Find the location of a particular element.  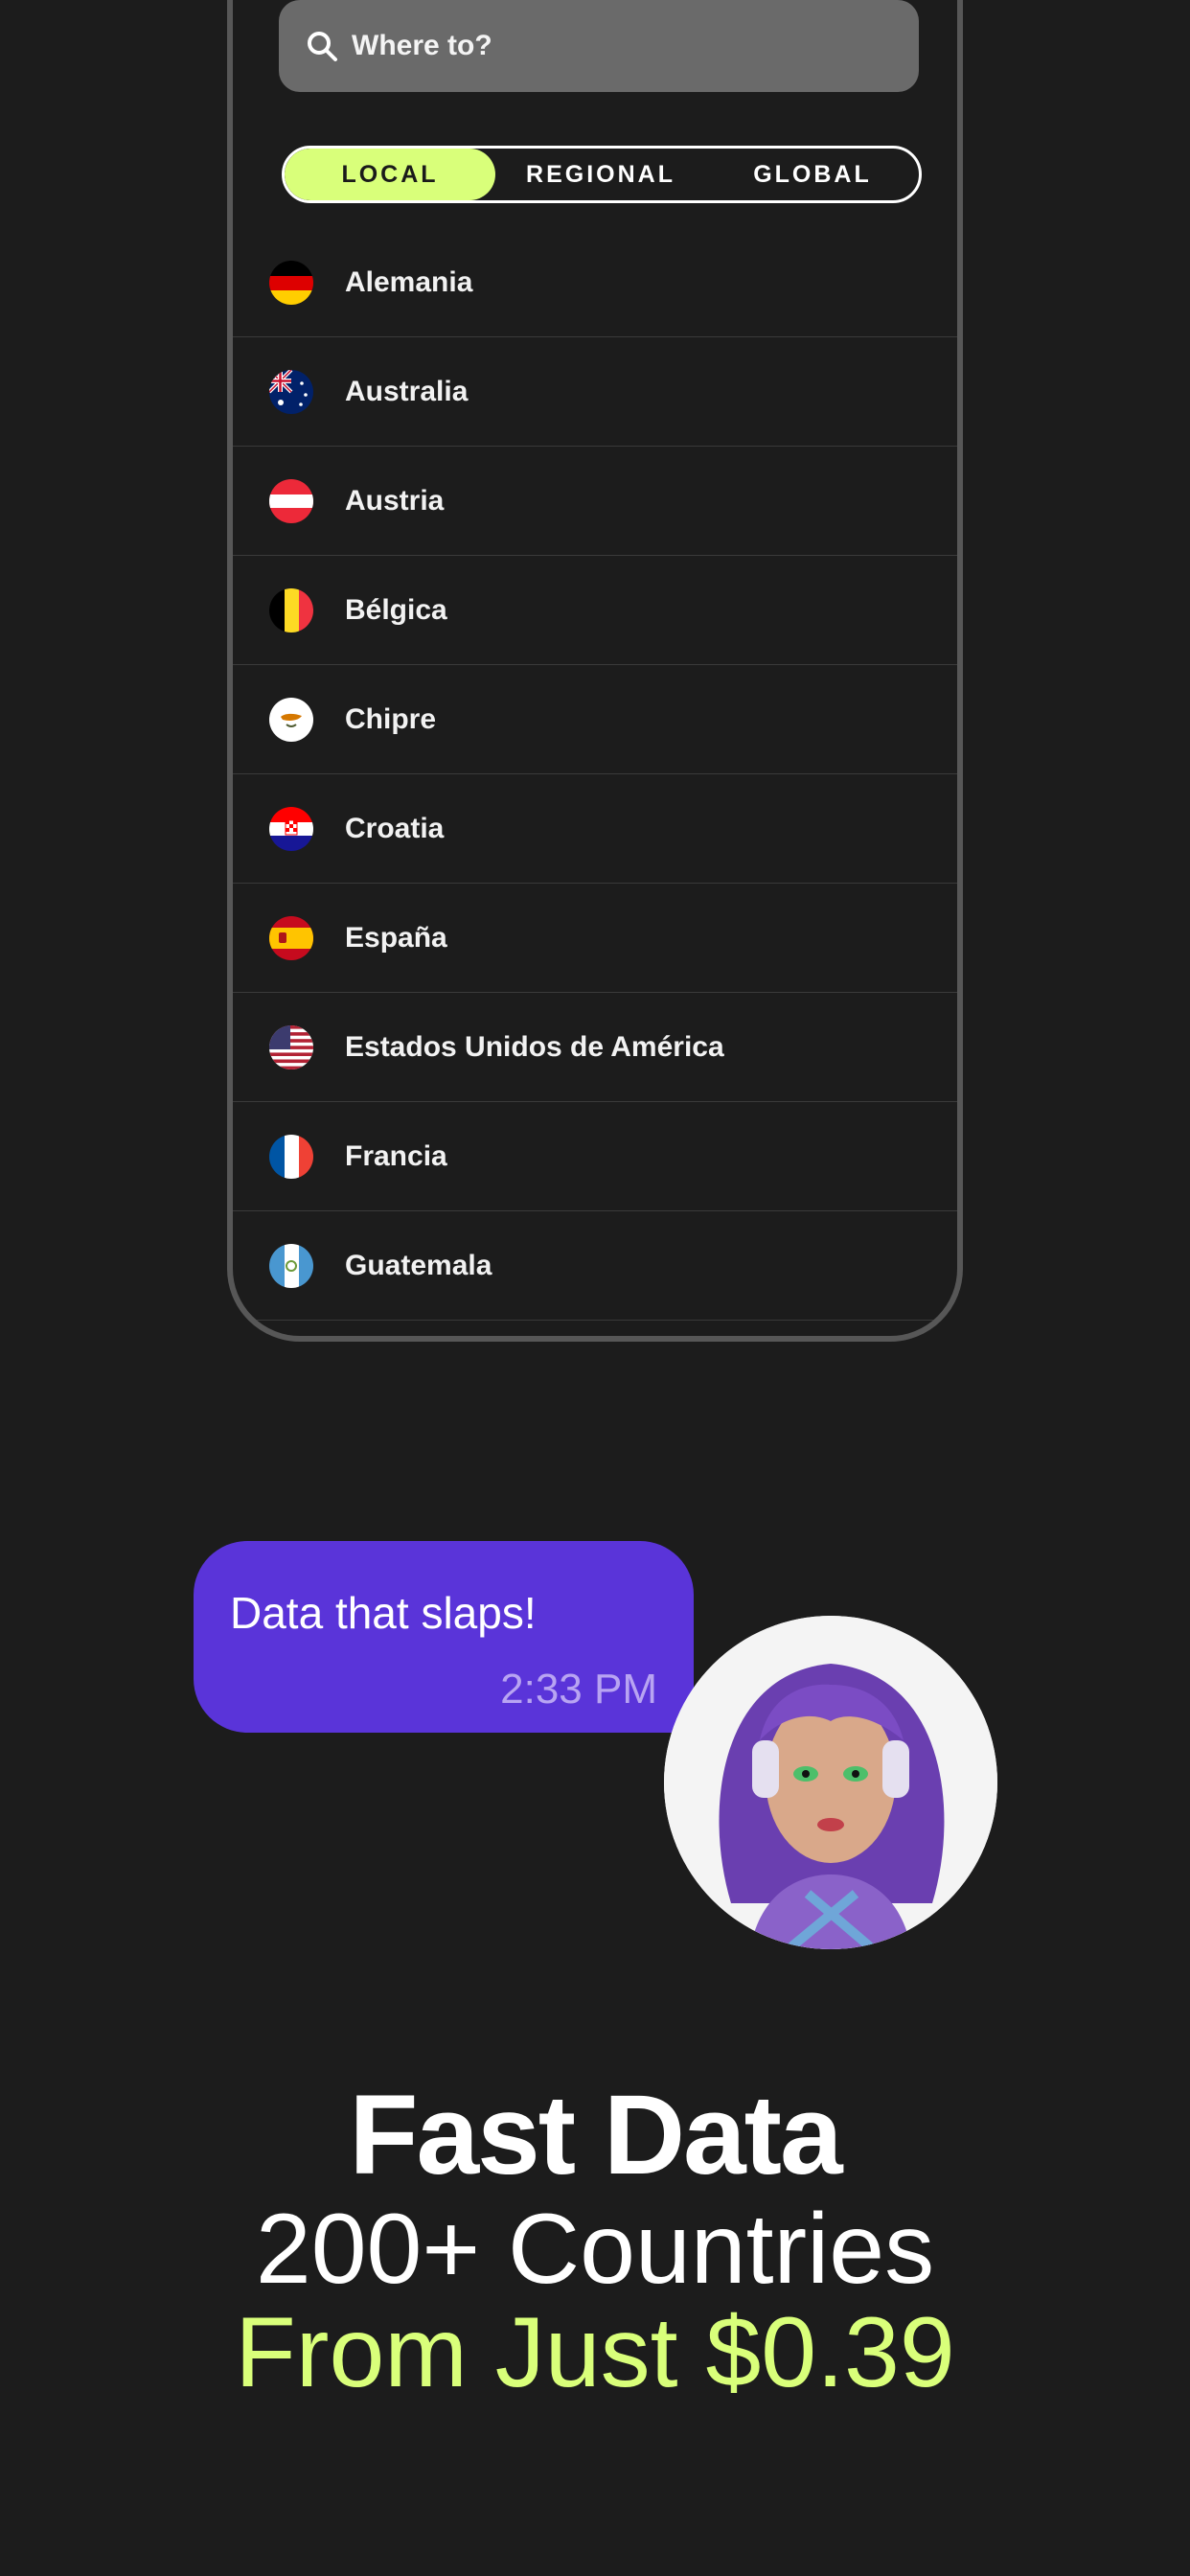

country-name: Francia is located at coordinates (396, 1155).